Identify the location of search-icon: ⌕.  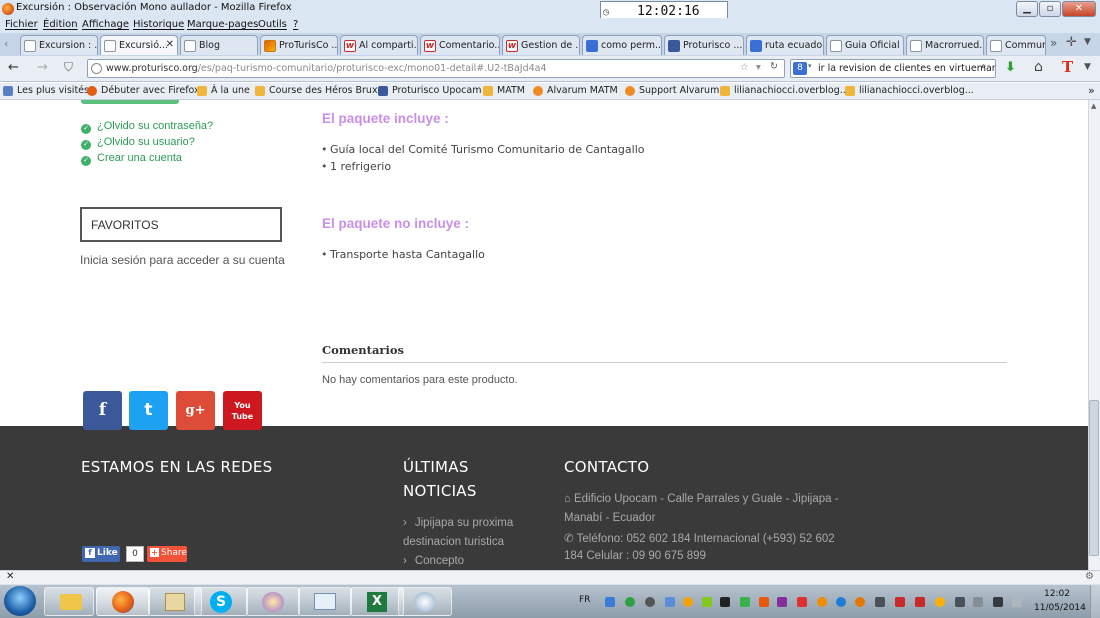
(983, 66).